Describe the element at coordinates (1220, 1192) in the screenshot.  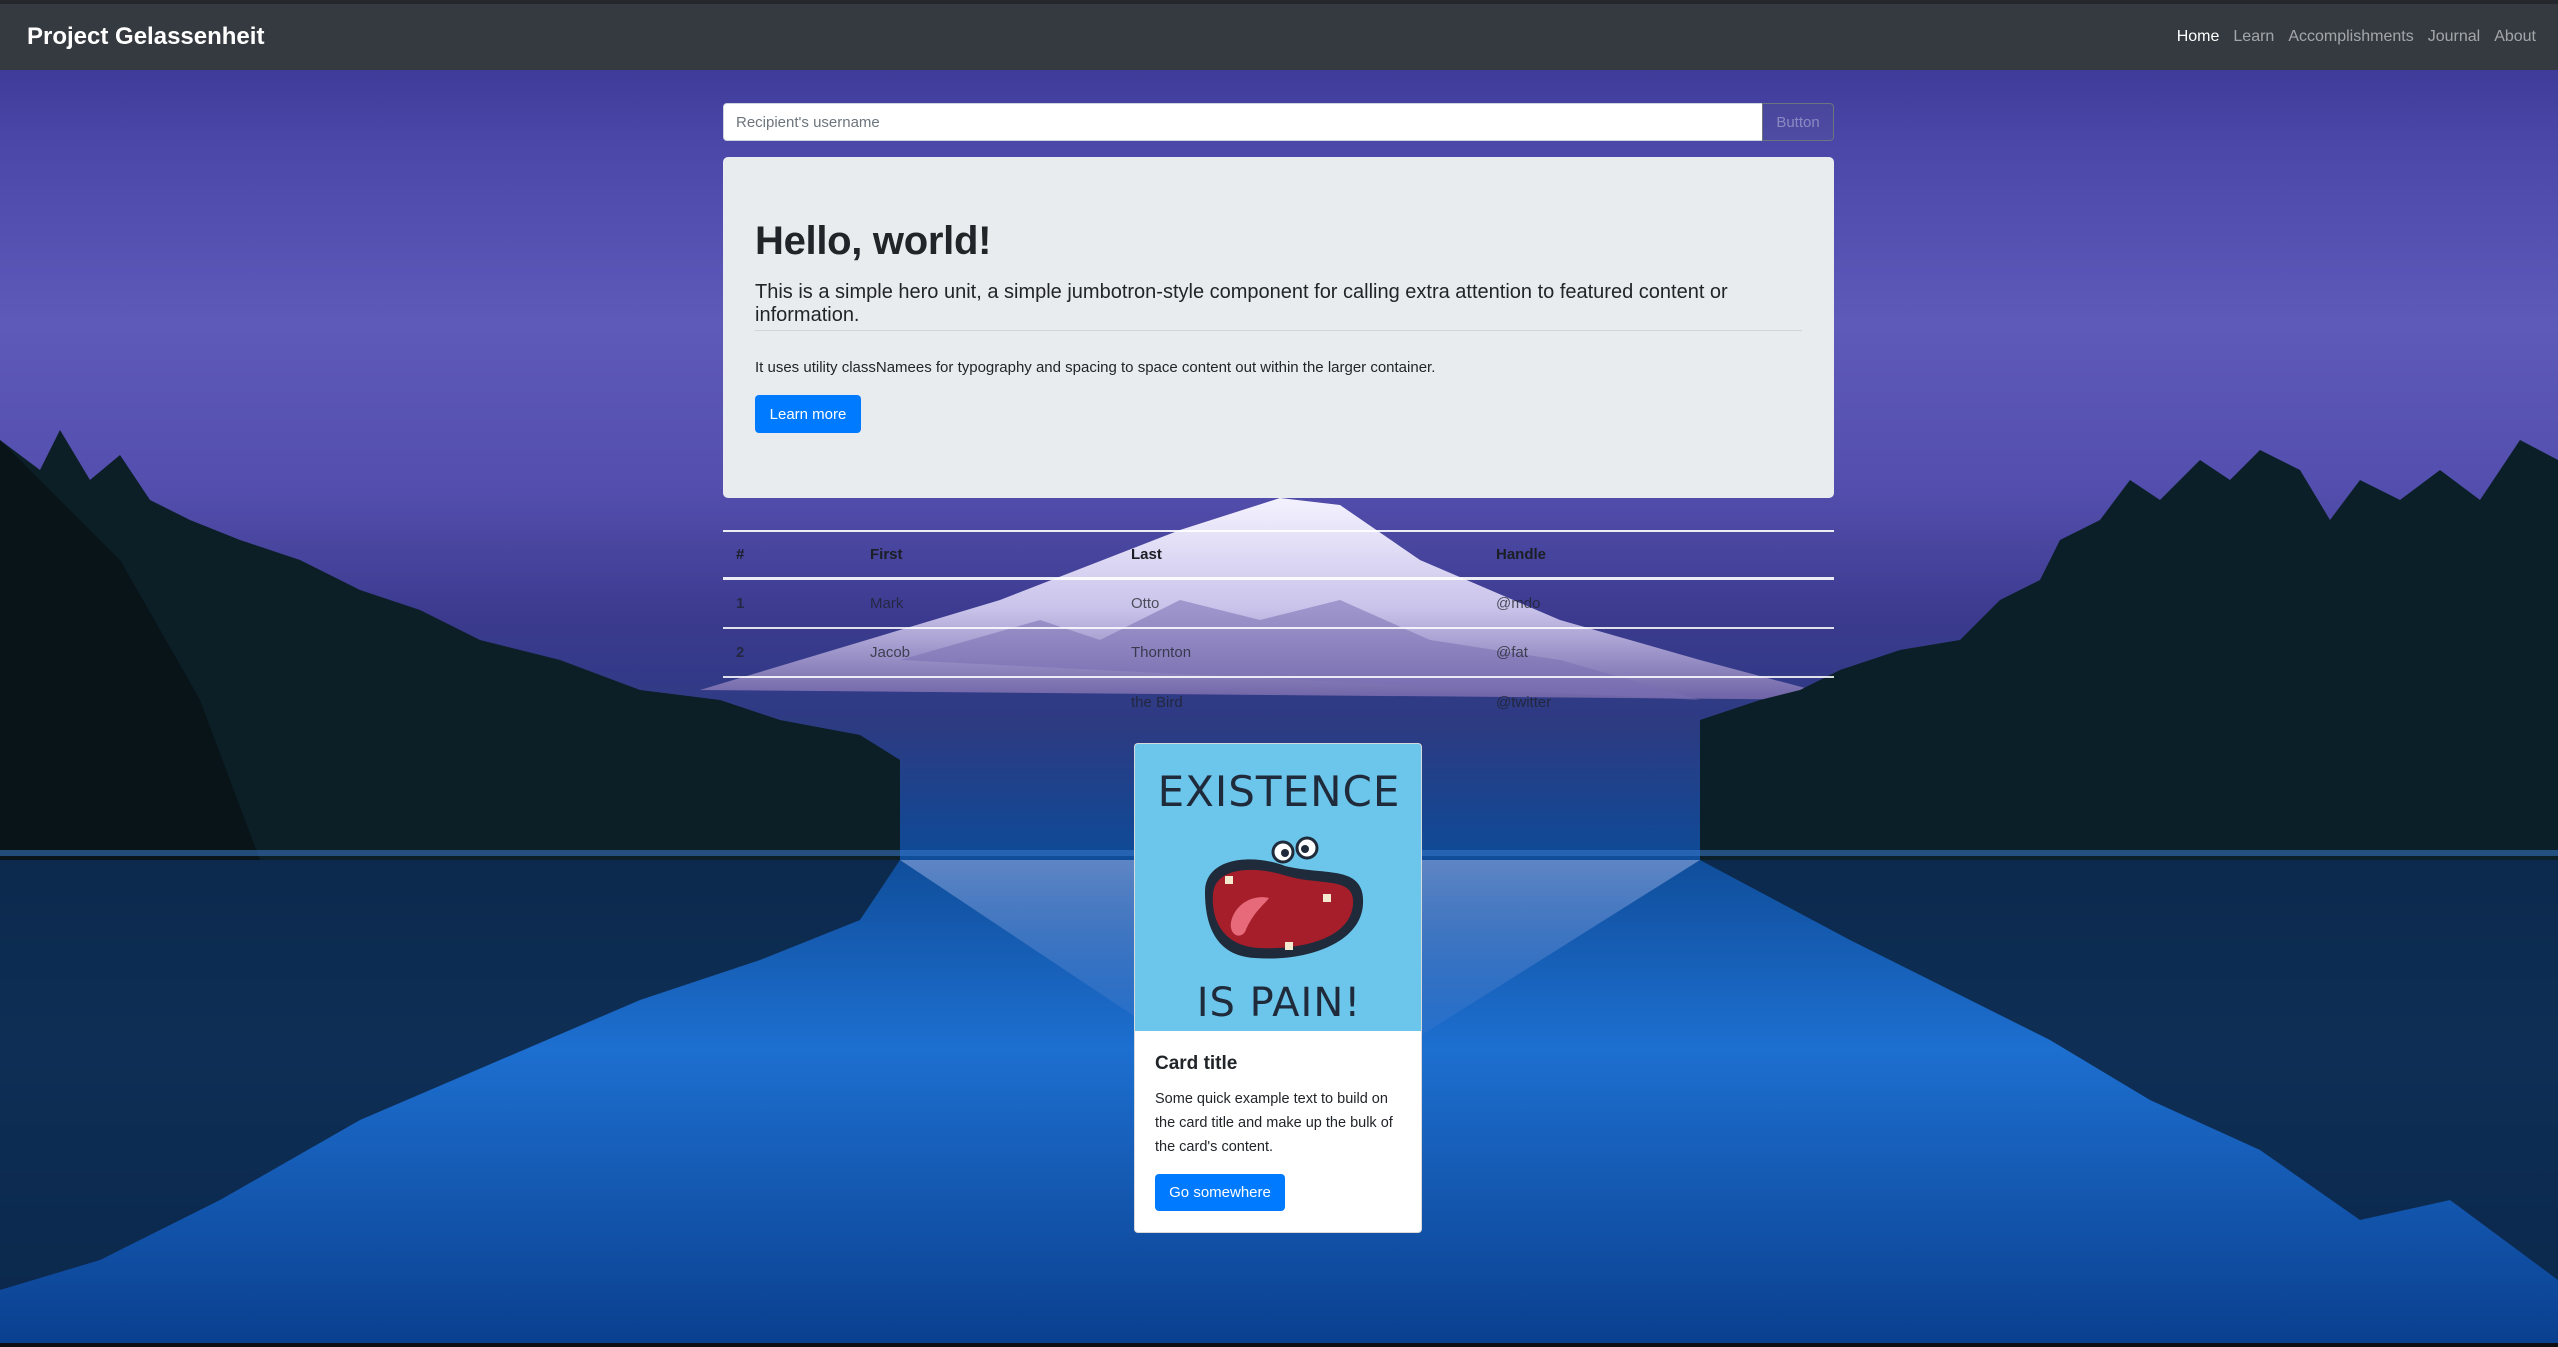
I see `go-somewhere-button: Go somewhere` at that location.